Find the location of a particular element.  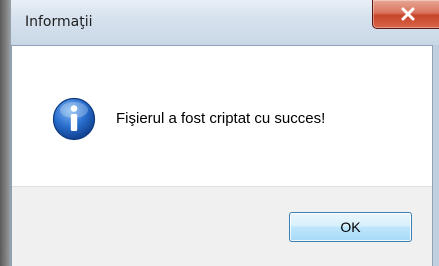

dialog-message: Fişierul a fost criptat cu succes! is located at coordinates (221, 118).